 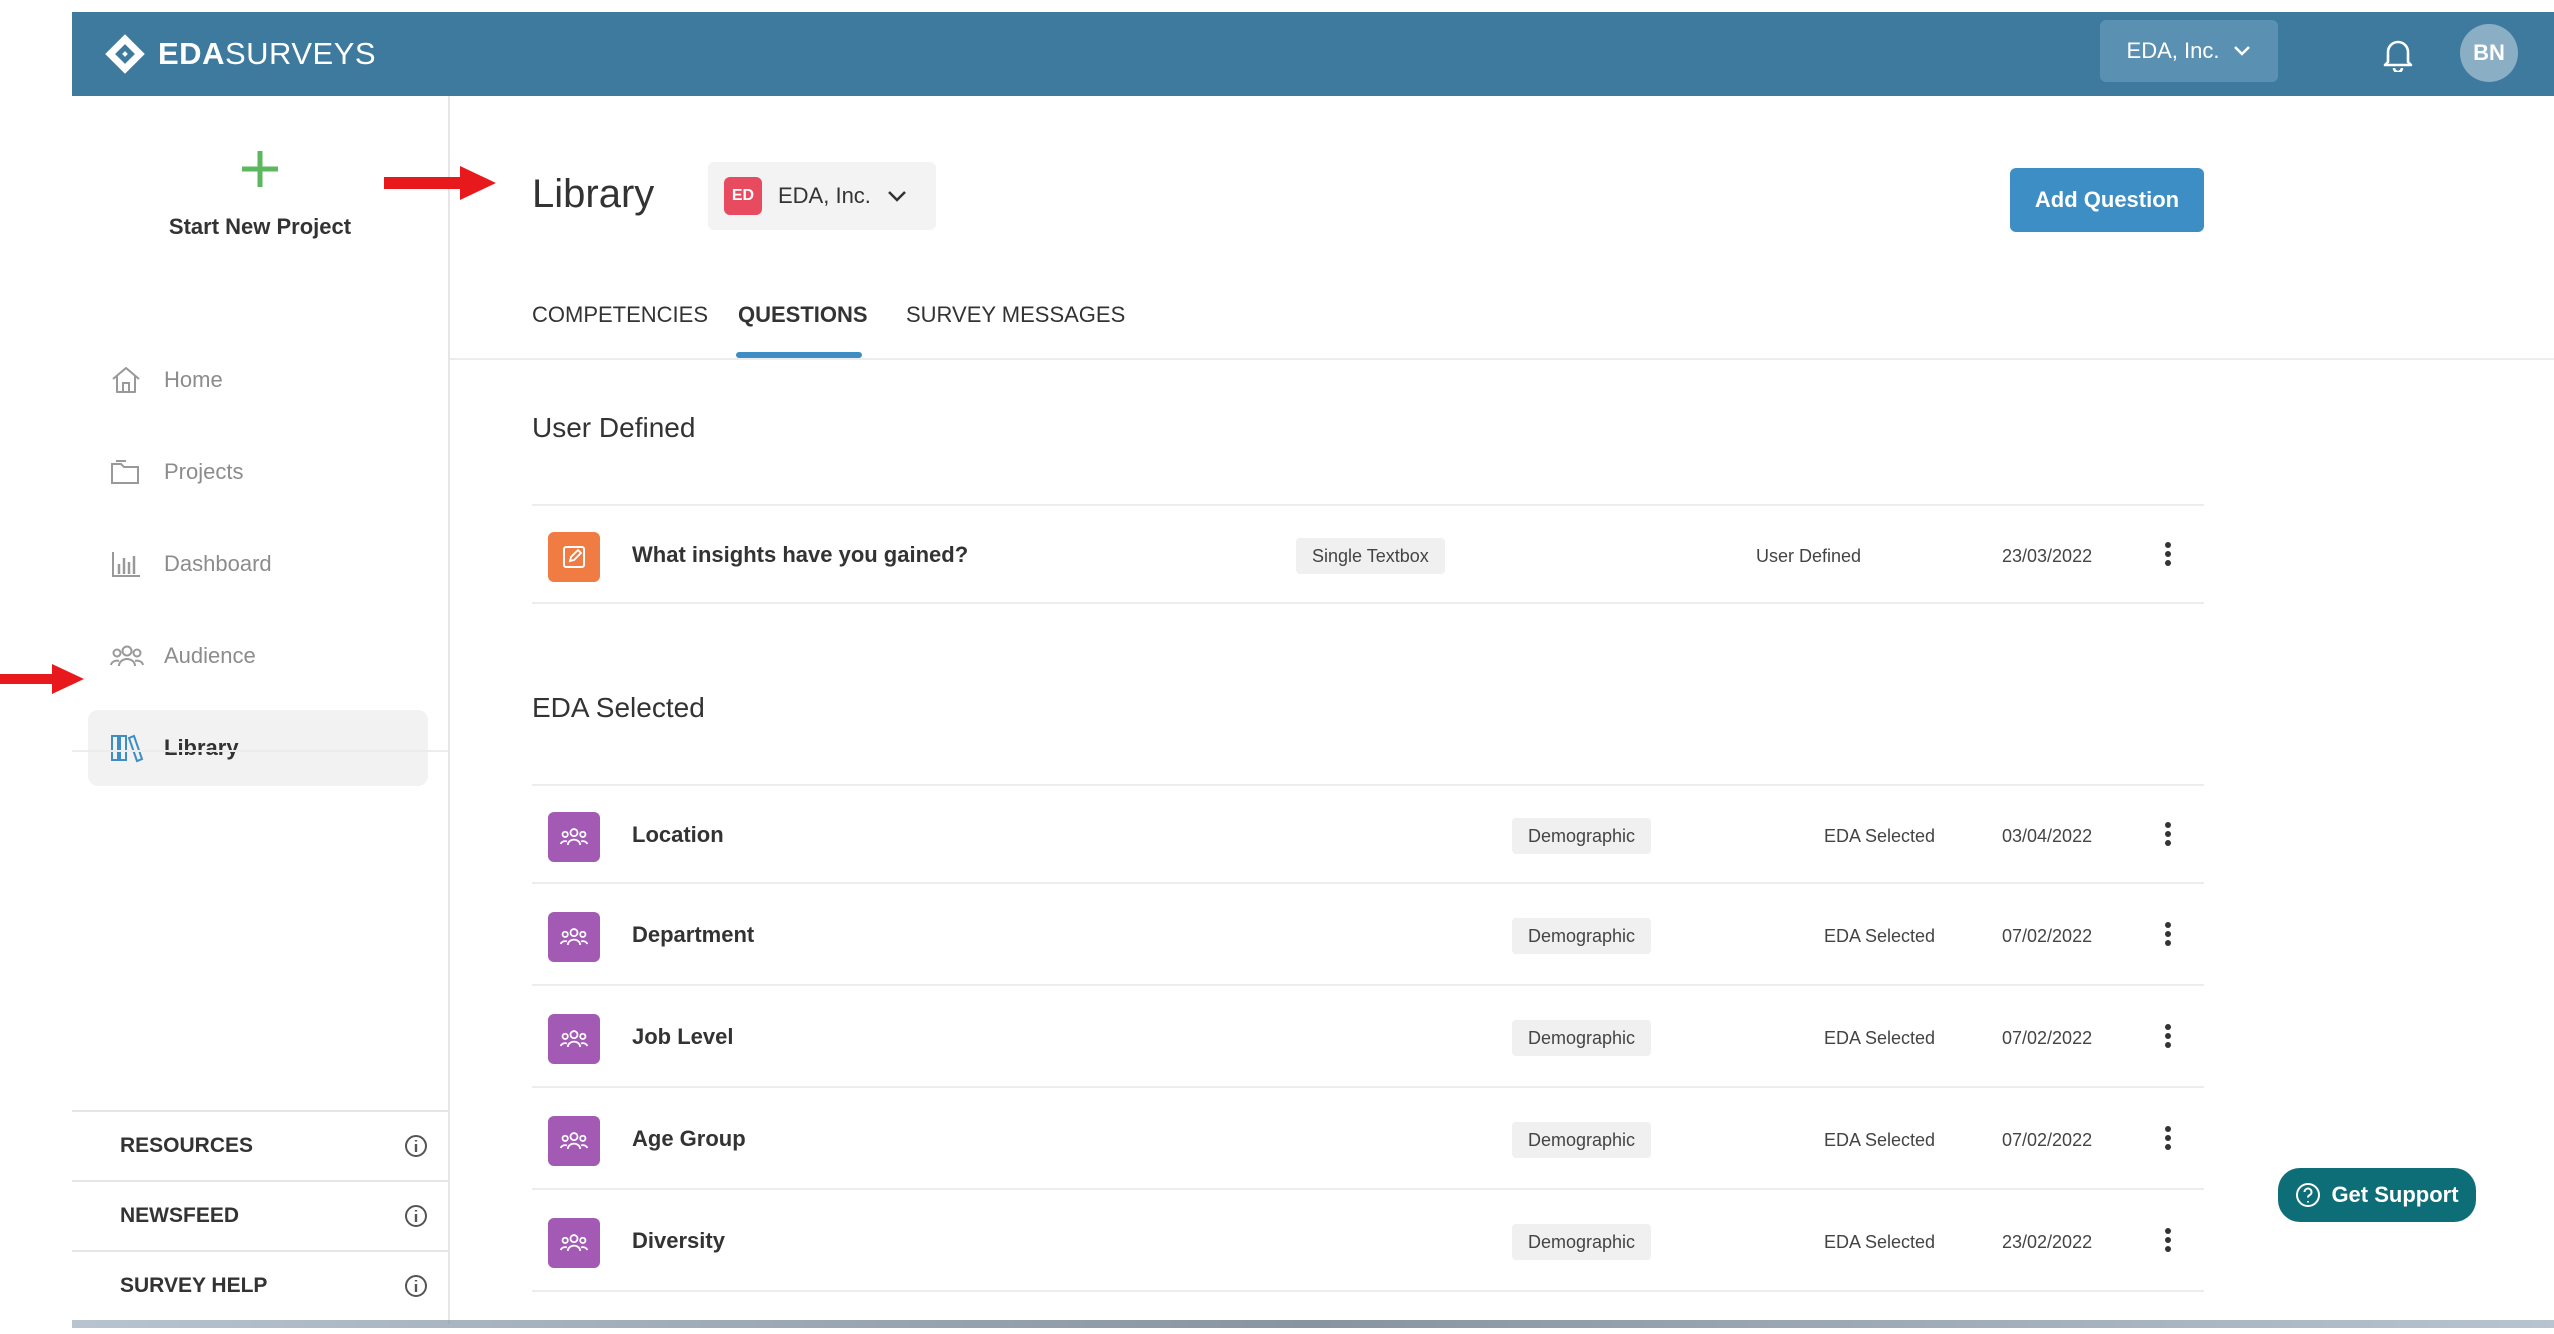 I want to click on question-type-tag: Single Textbox, so click(x=1370, y=556).